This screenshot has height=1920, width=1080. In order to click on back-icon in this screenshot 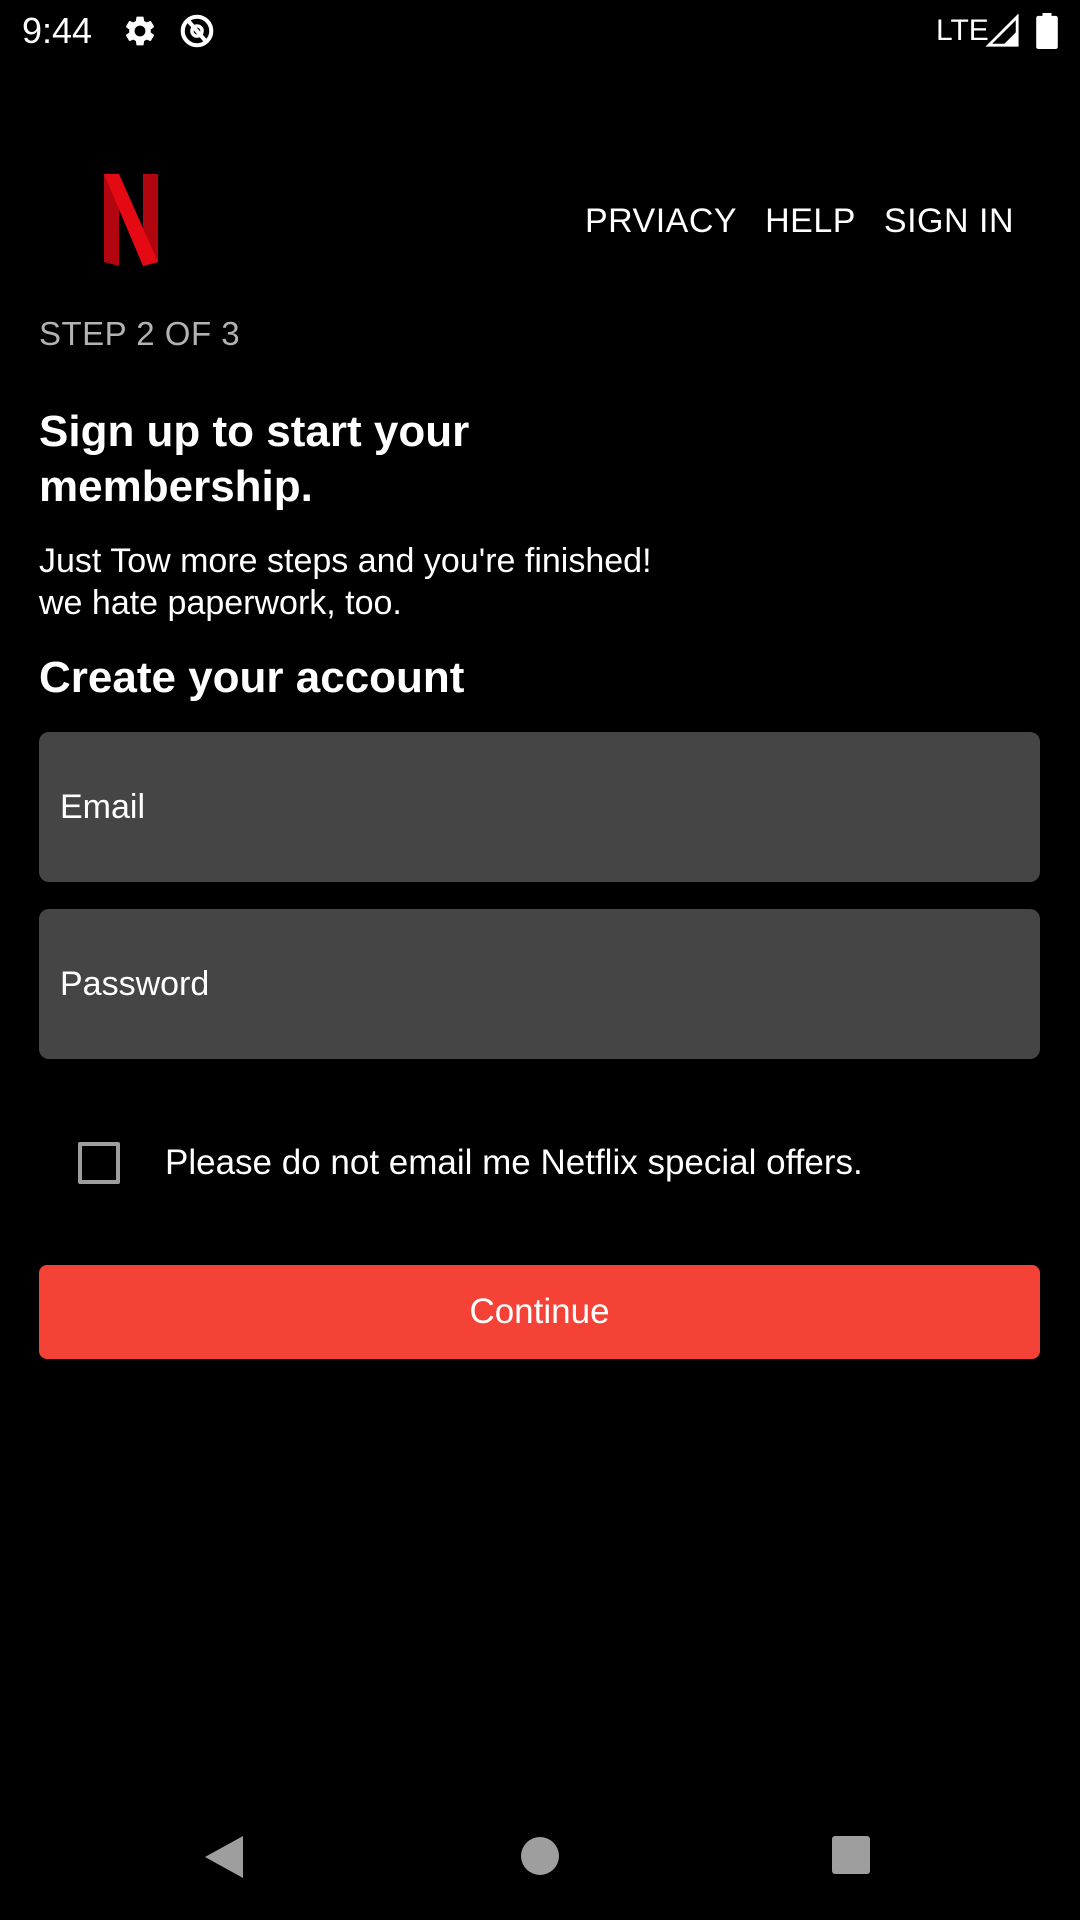, I will do `click(224, 1857)`.